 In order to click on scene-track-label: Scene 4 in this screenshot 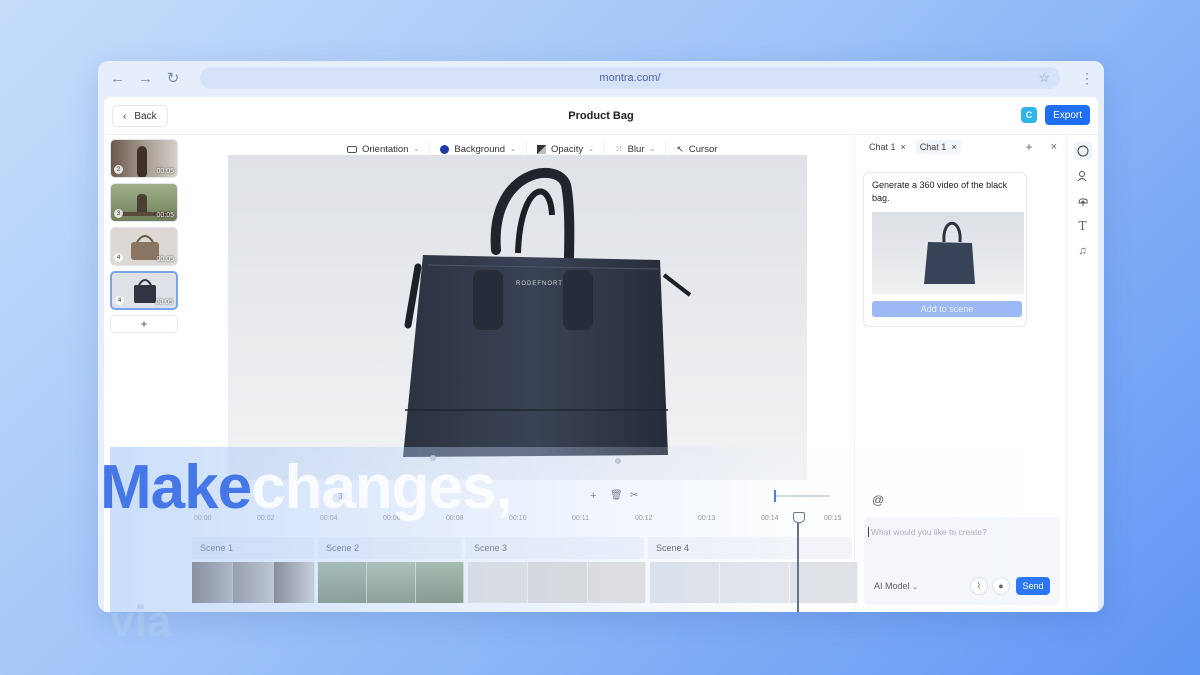, I will do `click(750, 548)`.